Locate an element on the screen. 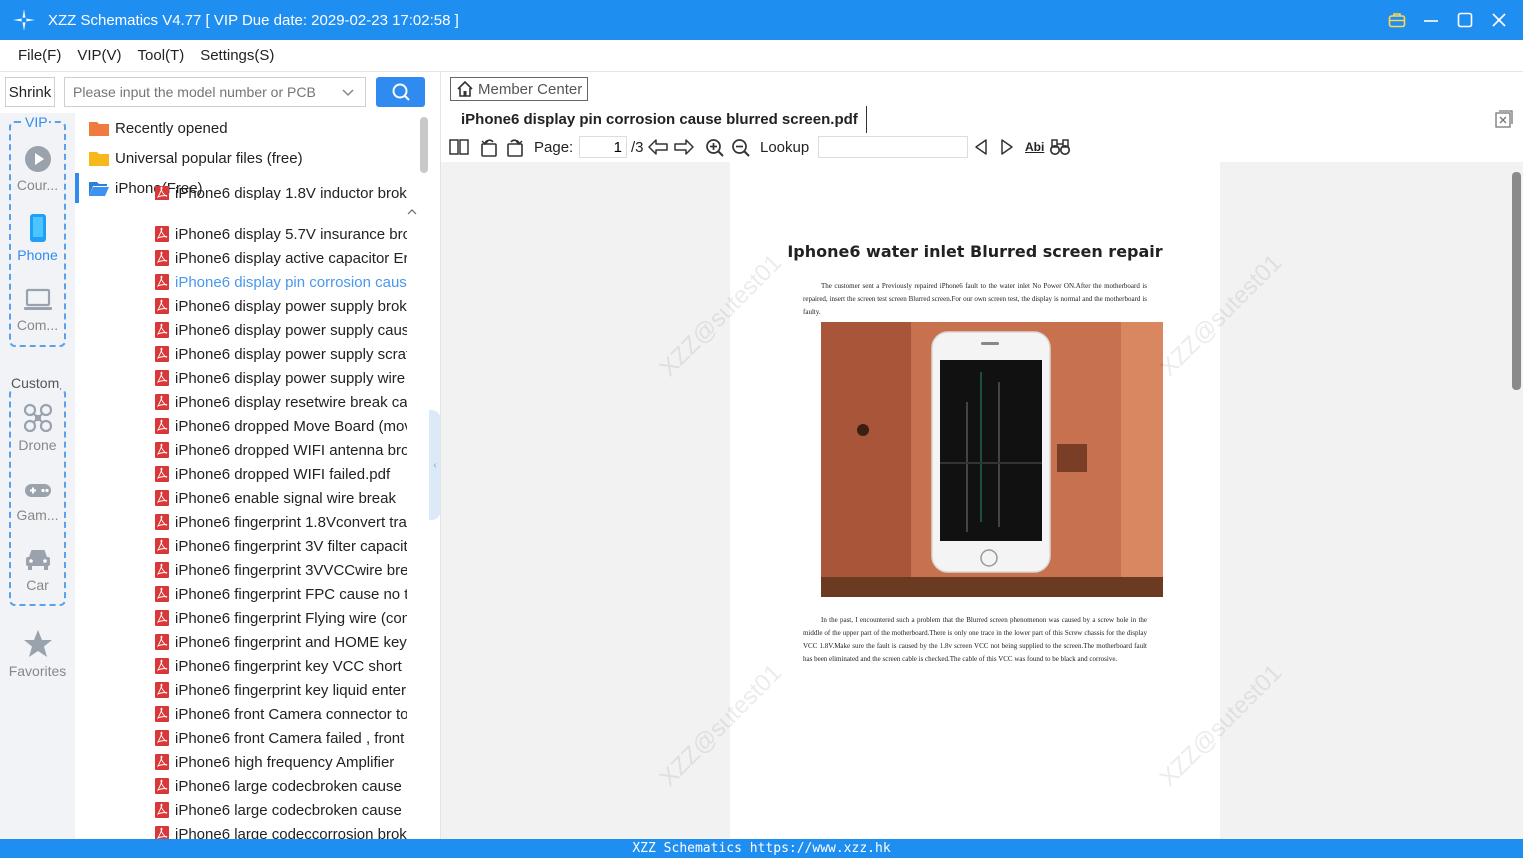 The height and width of the screenshot is (858, 1523). file-label: iPhone6 display power supply wire is located at coordinates (290, 378).